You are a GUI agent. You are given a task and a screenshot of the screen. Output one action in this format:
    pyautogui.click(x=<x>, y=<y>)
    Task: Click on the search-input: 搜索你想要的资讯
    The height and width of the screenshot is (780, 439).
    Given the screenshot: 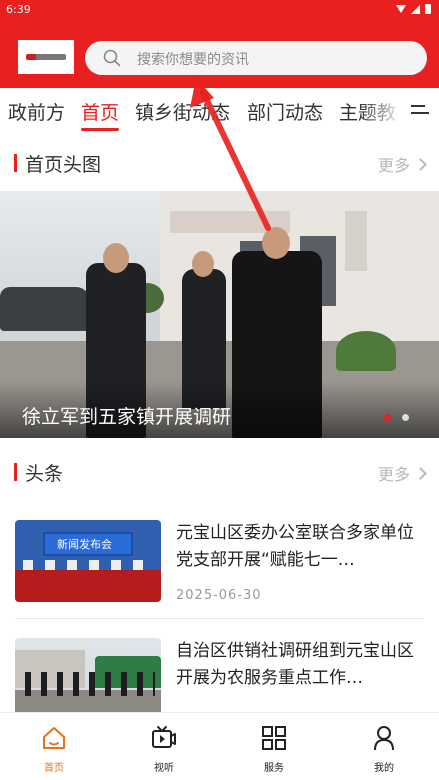 What is the action you would take?
    pyautogui.click(x=256, y=58)
    